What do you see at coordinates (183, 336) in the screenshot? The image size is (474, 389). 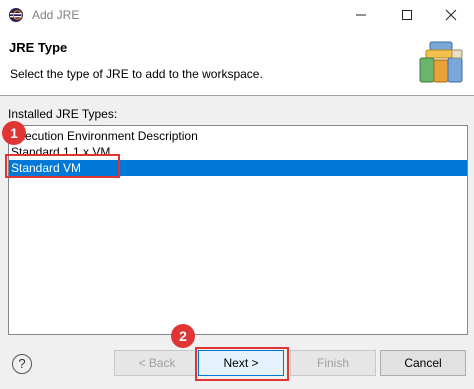 I see `callout-2-badge: 2` at bounding box center [183, 336].